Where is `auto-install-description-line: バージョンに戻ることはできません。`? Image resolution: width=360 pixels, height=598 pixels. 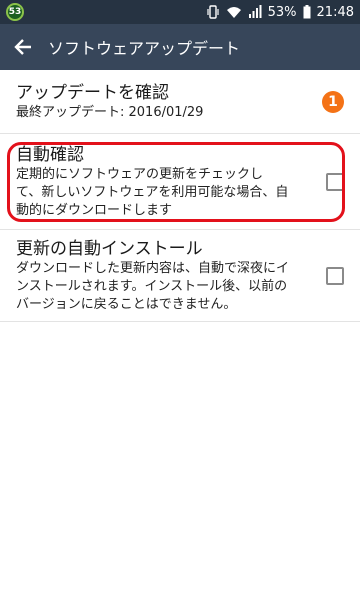 auto-install-description-line: バージョンに戻ることはできません。 is located at coordinates (126, 304).